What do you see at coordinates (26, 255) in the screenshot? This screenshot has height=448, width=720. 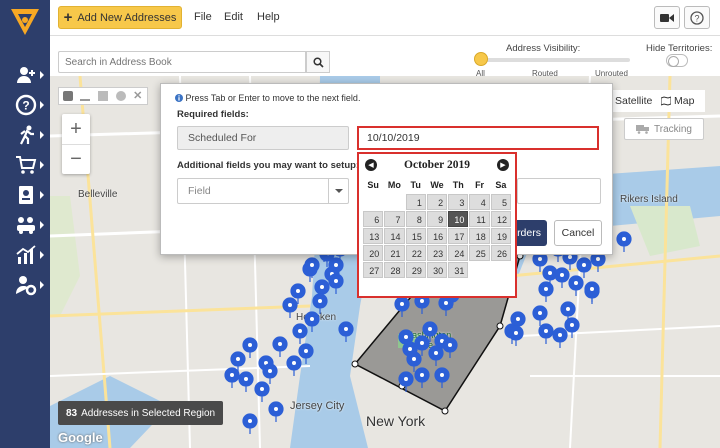 I see `sidebar-item-analytics` at bounding box center [26, 255].